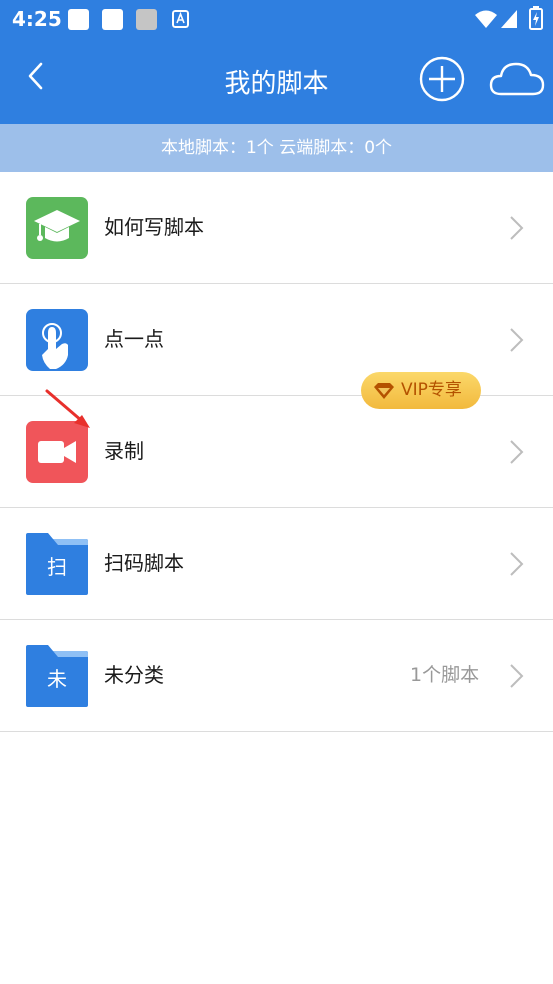 The width and height of the screenshot is (553, 984). I want to click on graduation-cap-icon, so click(57, 228).